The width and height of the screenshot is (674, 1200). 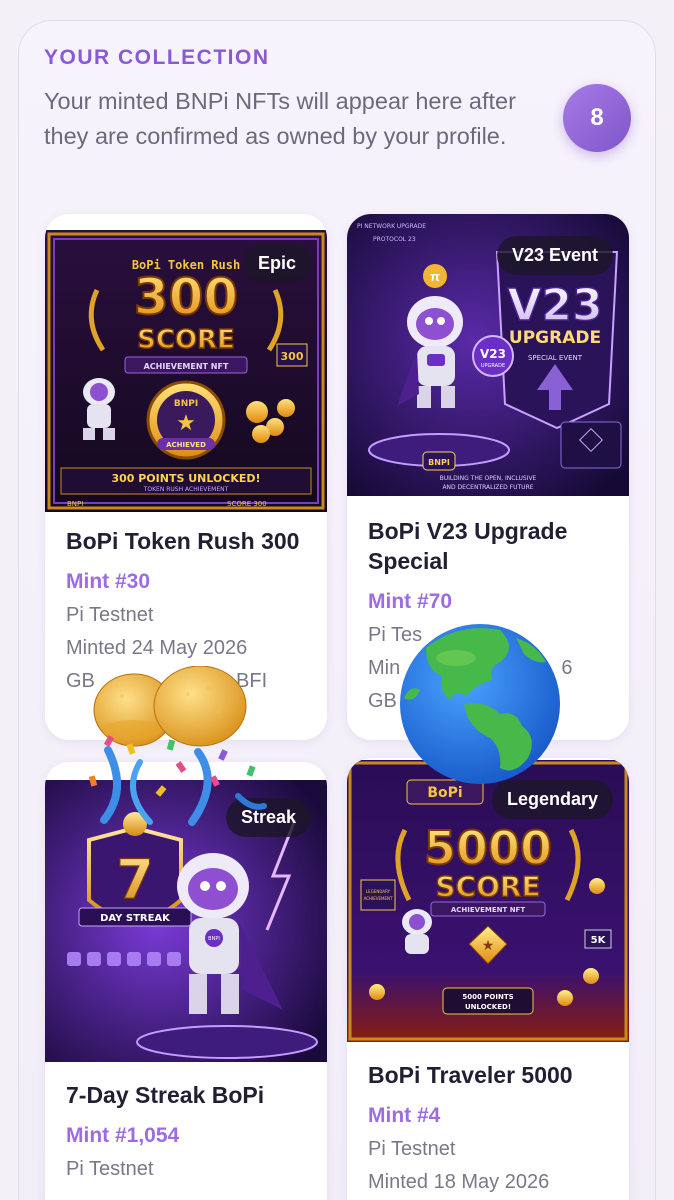 I want to click on svg-text: 7, so click(x=135, y=879).